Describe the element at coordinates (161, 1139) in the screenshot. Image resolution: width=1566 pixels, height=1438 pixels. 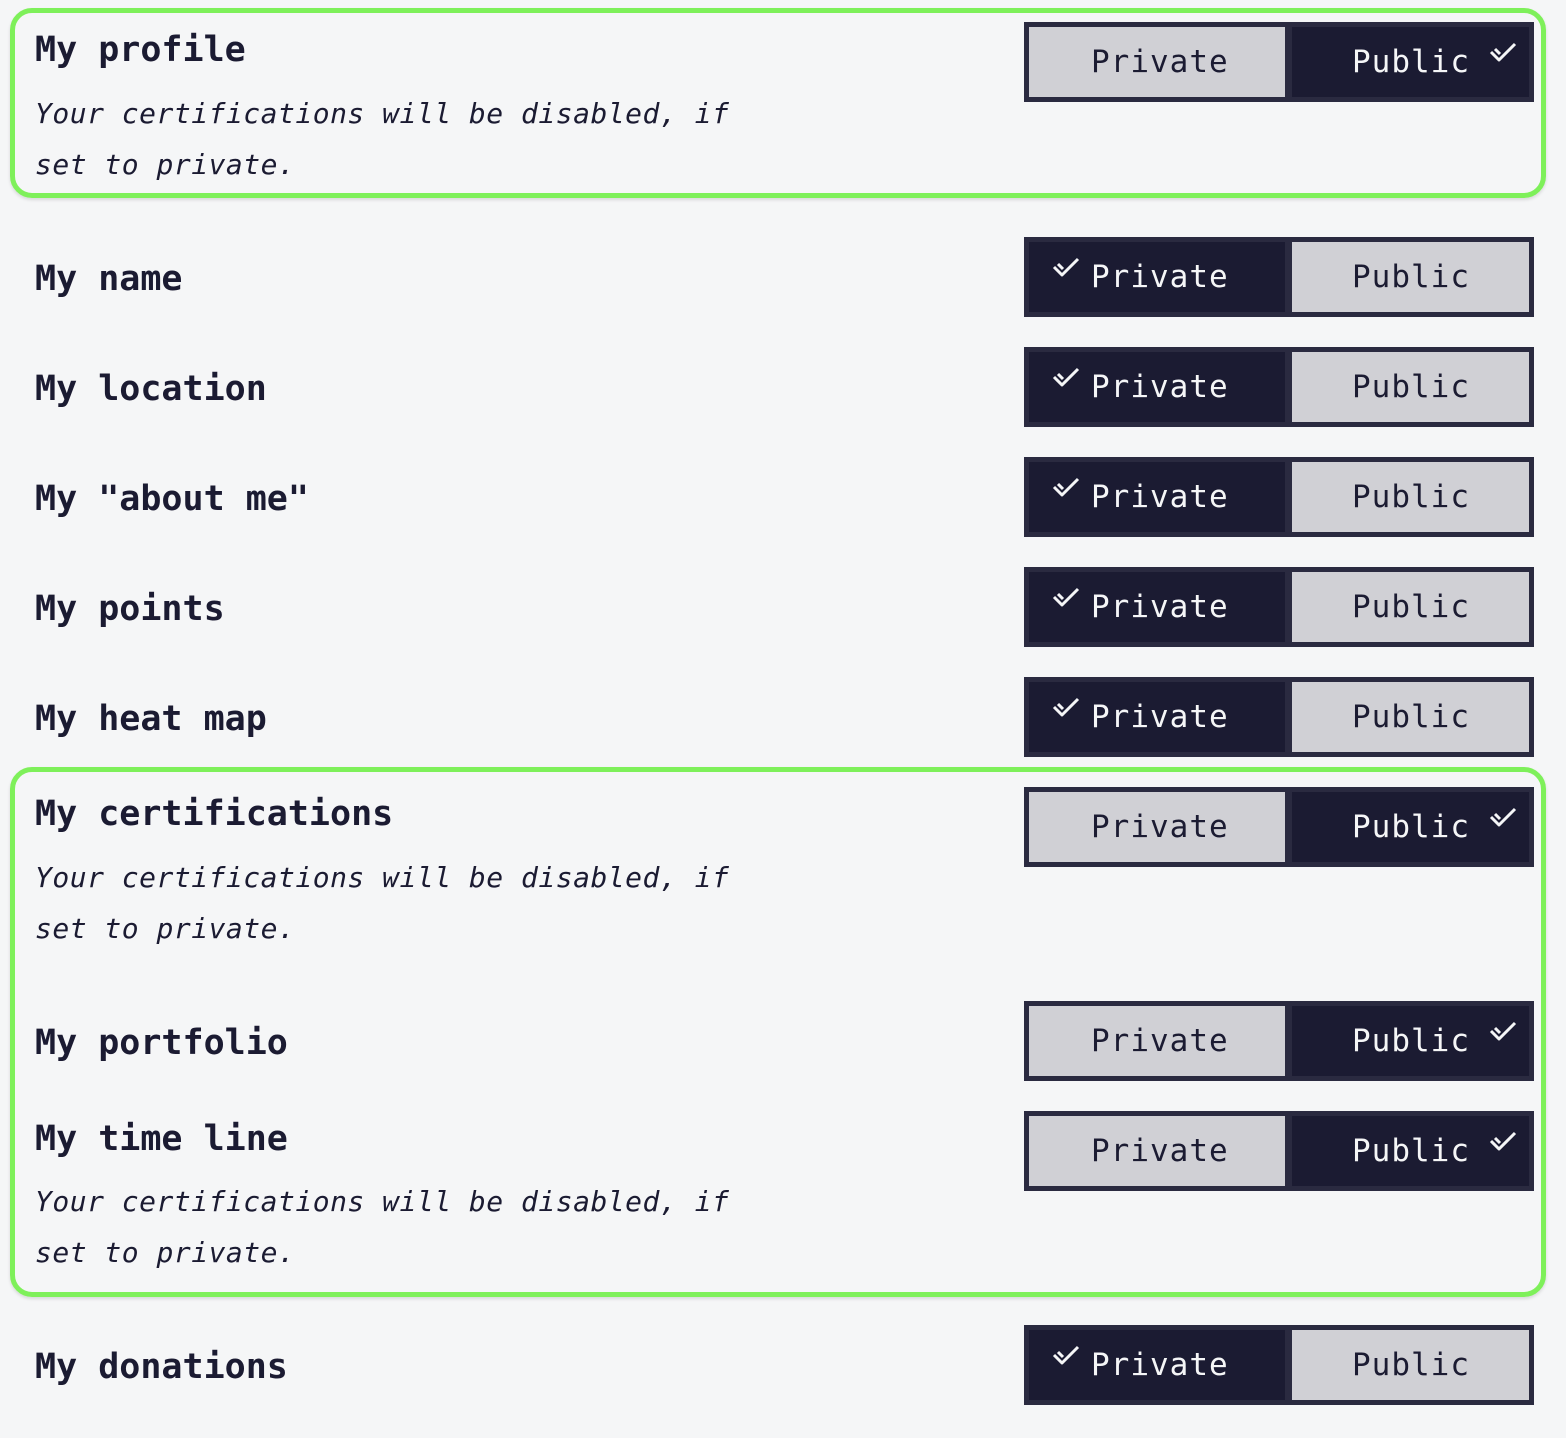
I see `setting-label: My time line` at that location.